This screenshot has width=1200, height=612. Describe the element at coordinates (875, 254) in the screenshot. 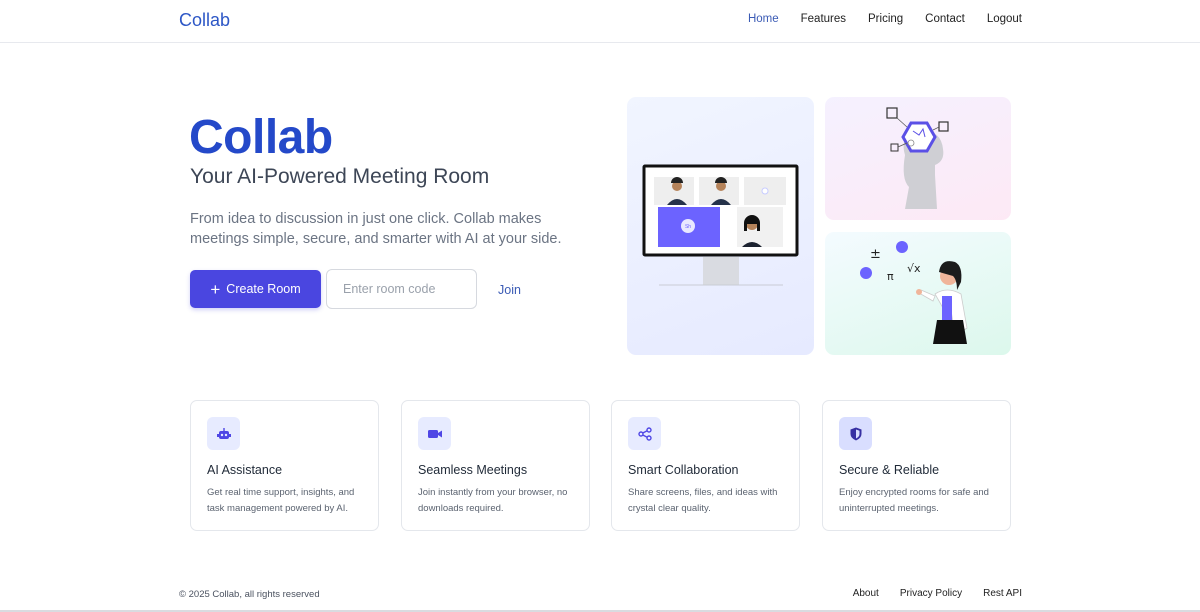

I see `plus-minus-symbol: ±` at that location.